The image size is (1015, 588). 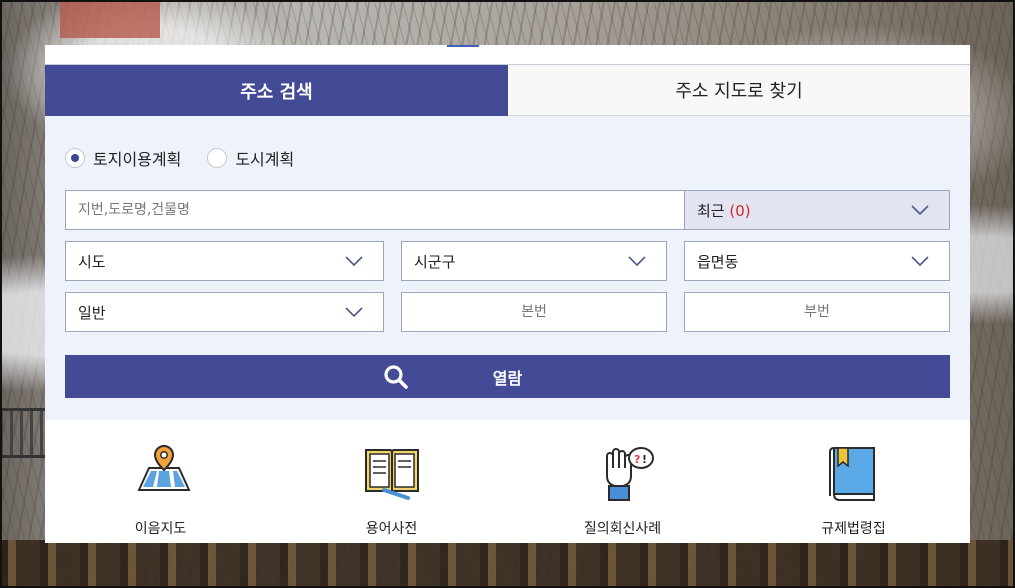 I want to click on address-field, so click(x=375, y=210).